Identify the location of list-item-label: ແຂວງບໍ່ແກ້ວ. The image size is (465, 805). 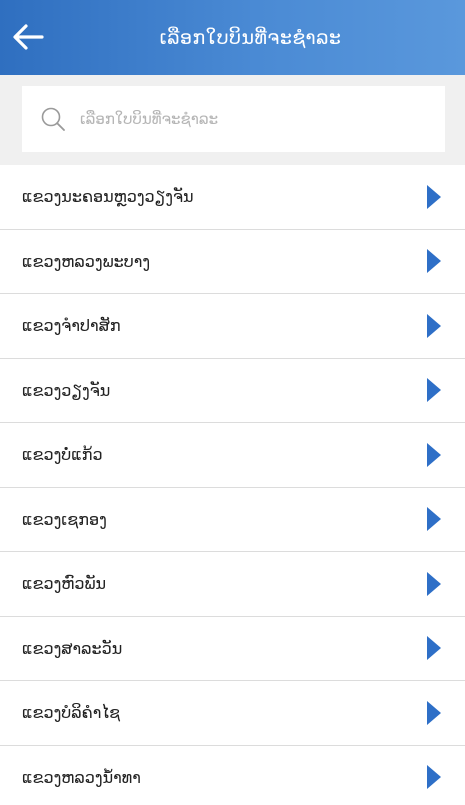
(62, 455).